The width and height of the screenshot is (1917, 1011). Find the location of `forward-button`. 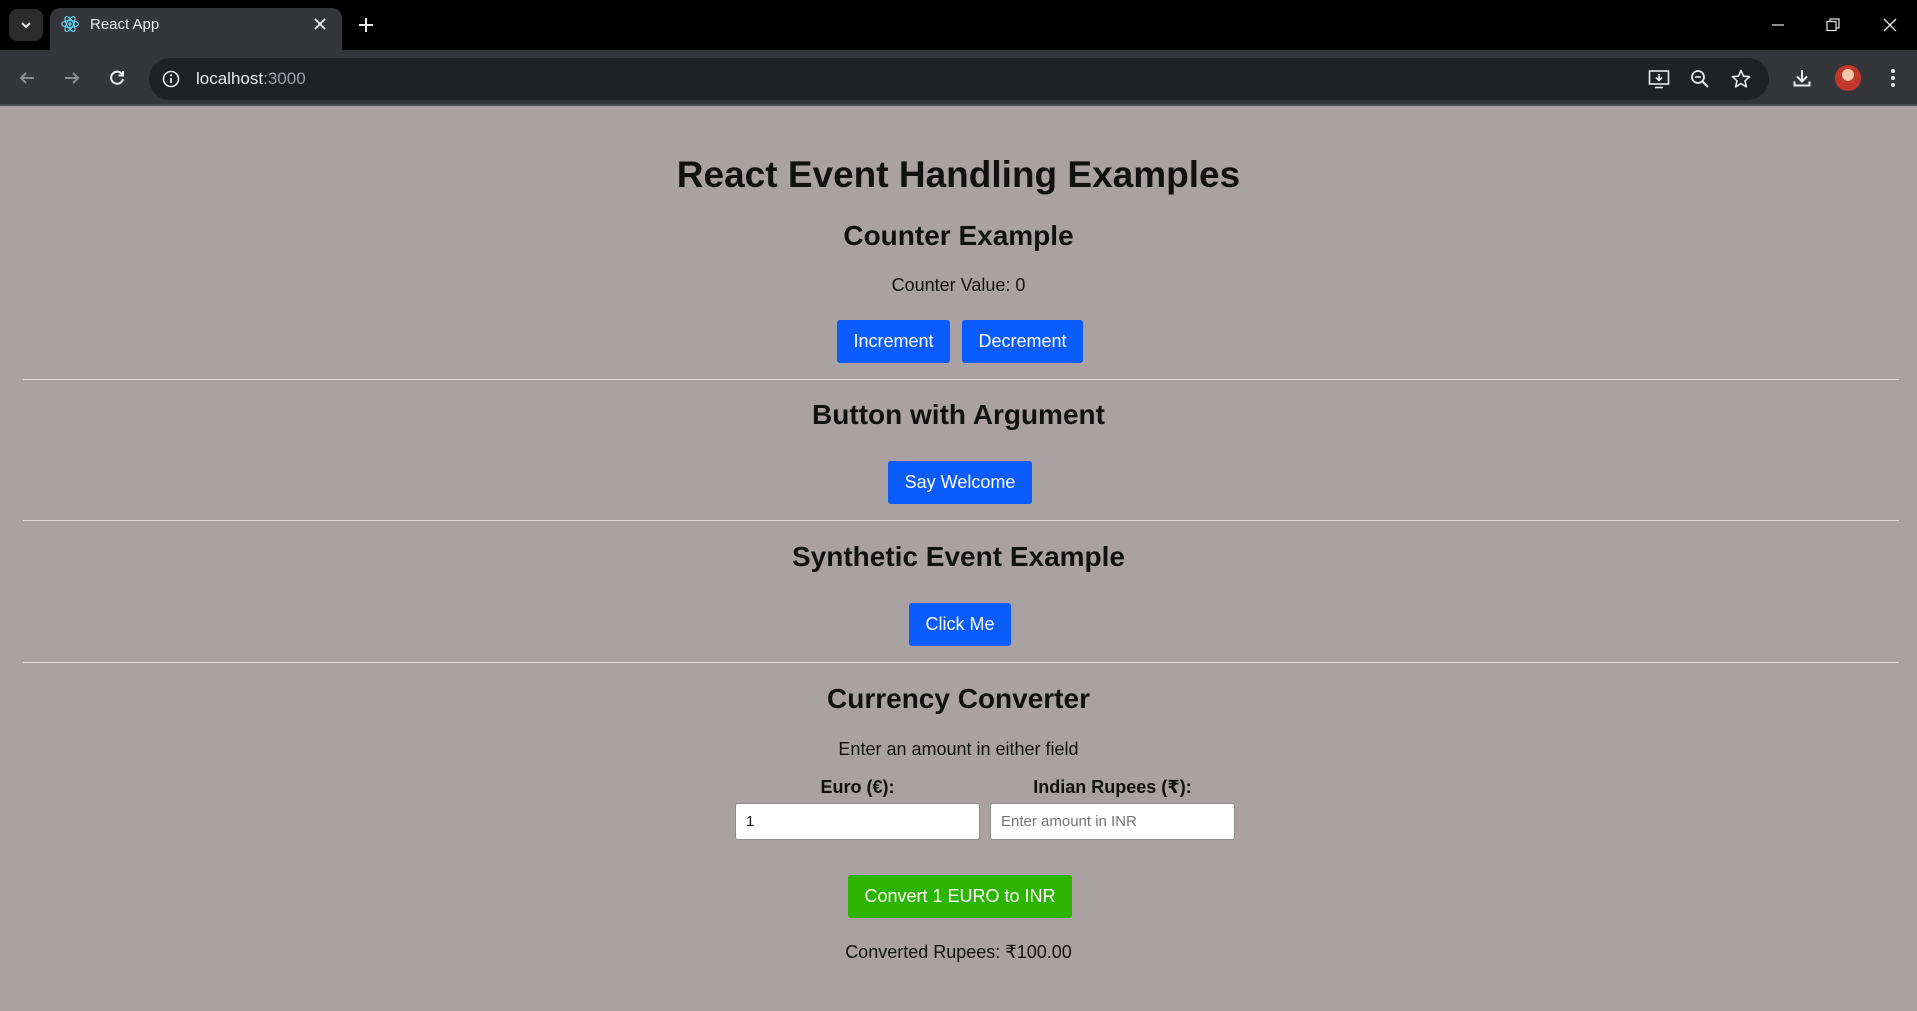

forward-button is located at coordinates (72, 78).